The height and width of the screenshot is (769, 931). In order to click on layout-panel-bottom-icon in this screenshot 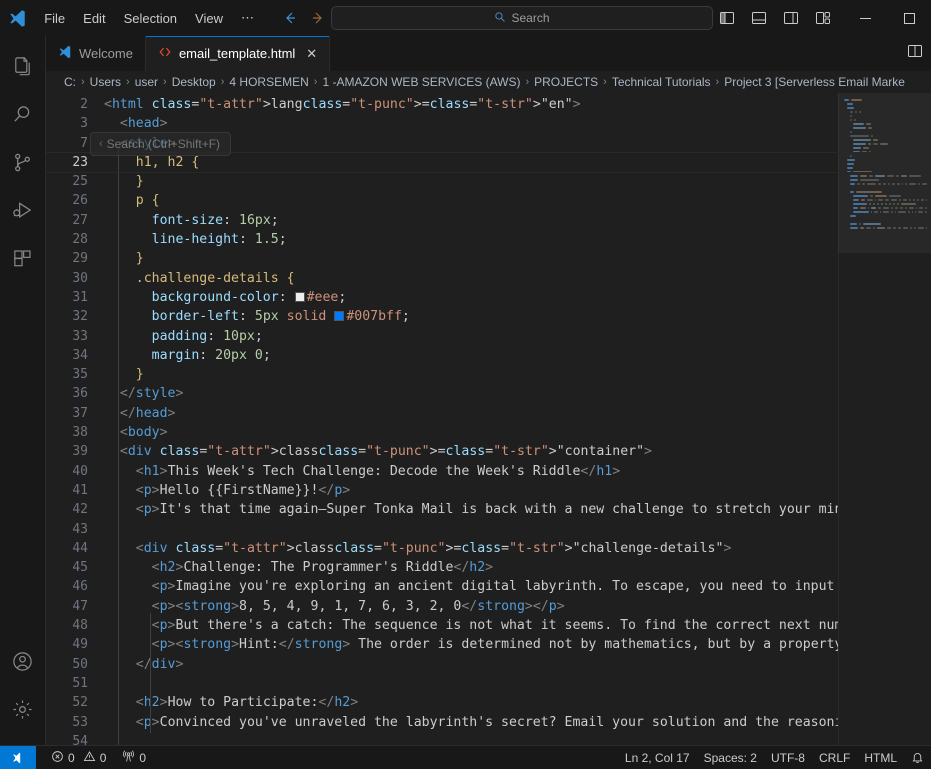, I will do `click(759, 18)`.